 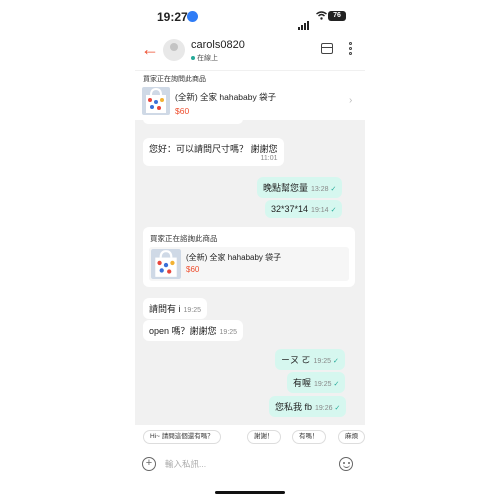 What do you see at coordinates (286, 188) in the screenshot?
I see `message-text: 晚點幫您量` at bounding box center [286, 188].